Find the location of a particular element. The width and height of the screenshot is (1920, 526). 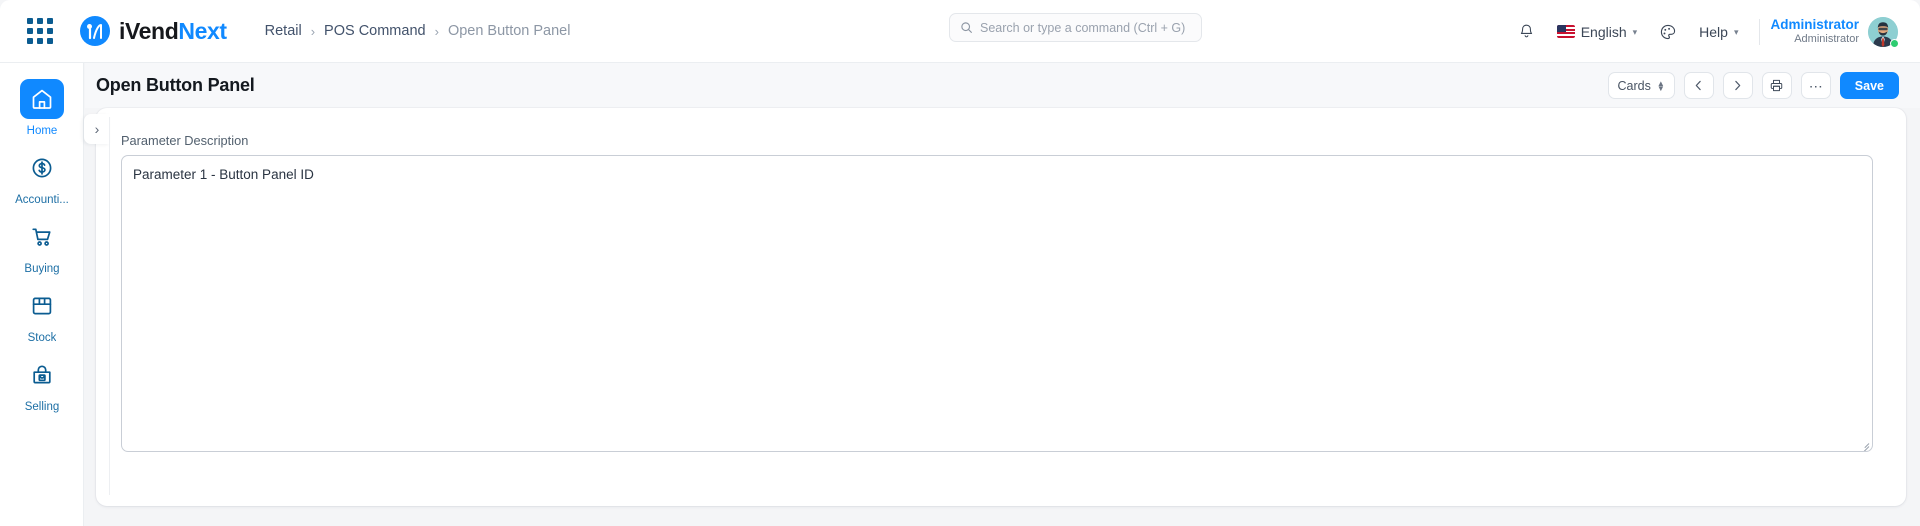

brand-name: iVendNext is located at coordinates (173, 31).